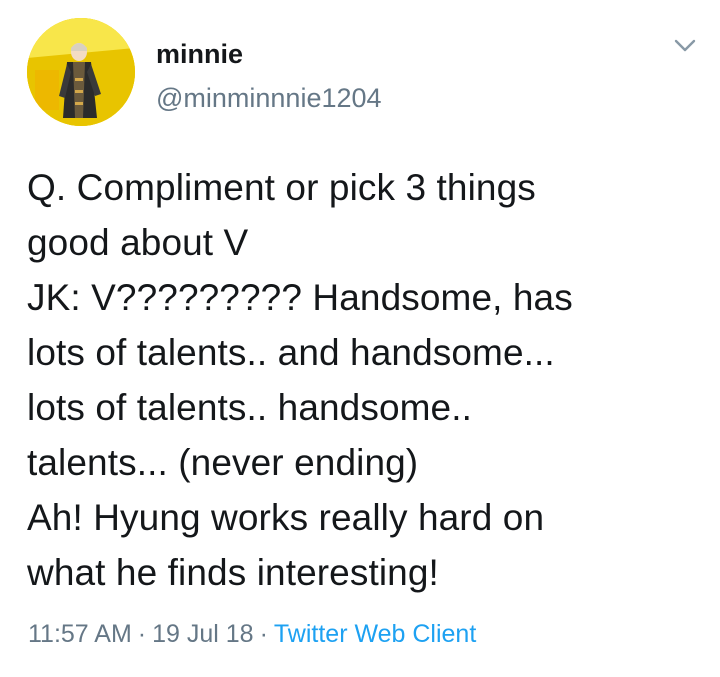  Describe the element at coordinates (685, 46) in the screenshot. I see `chevron-down-icon` at that location.